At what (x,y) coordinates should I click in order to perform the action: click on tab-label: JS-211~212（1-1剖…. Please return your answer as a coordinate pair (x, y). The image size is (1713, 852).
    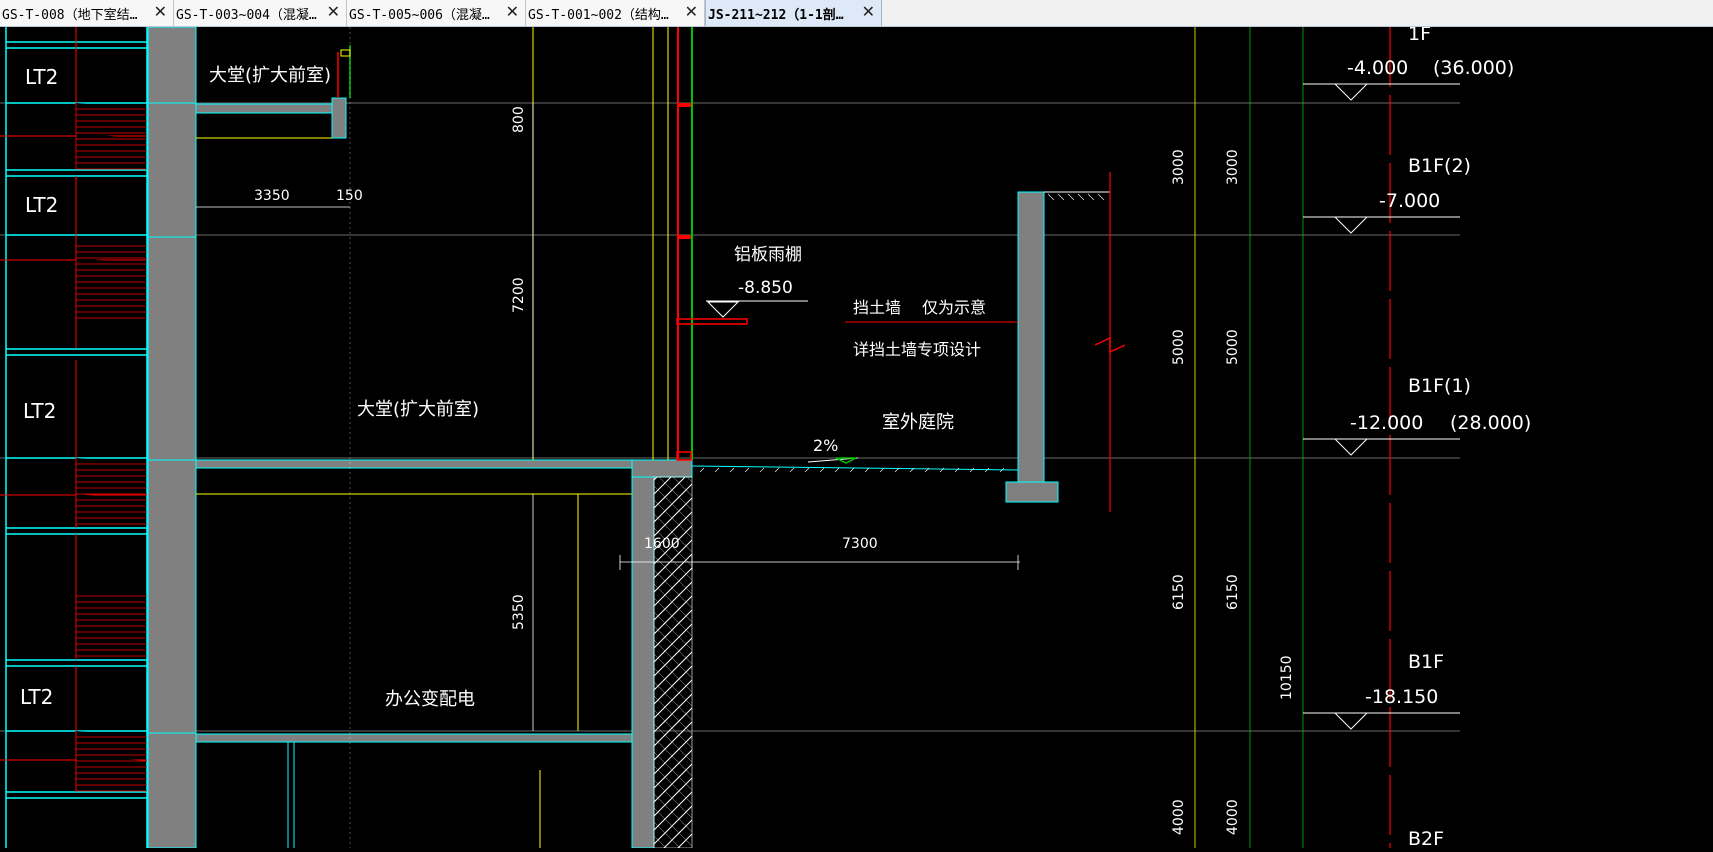
    Looking at the image, I should click on (776, 15).